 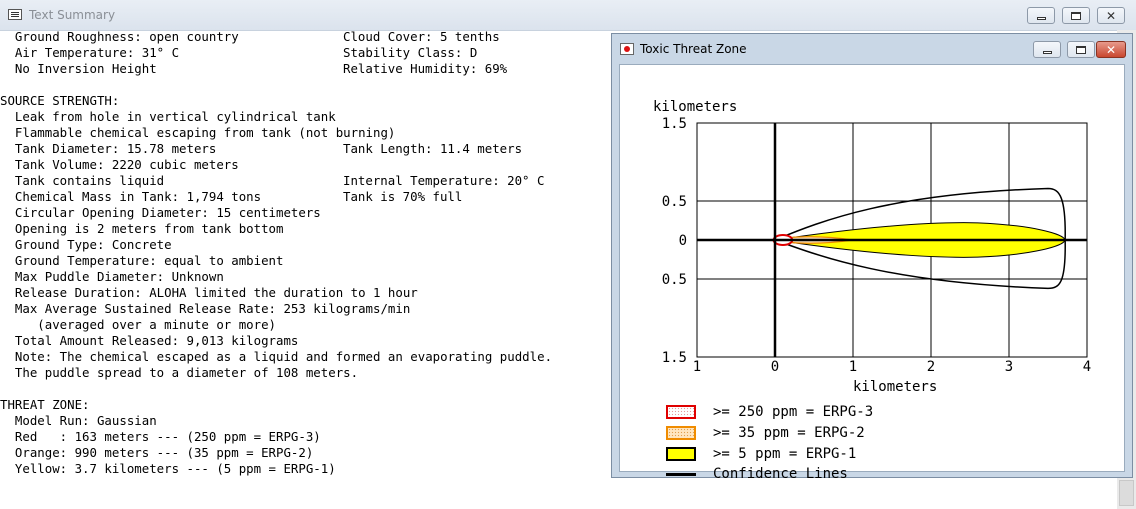 I want to click on x-axis-label: kilometers, so click(x=895, y=387).